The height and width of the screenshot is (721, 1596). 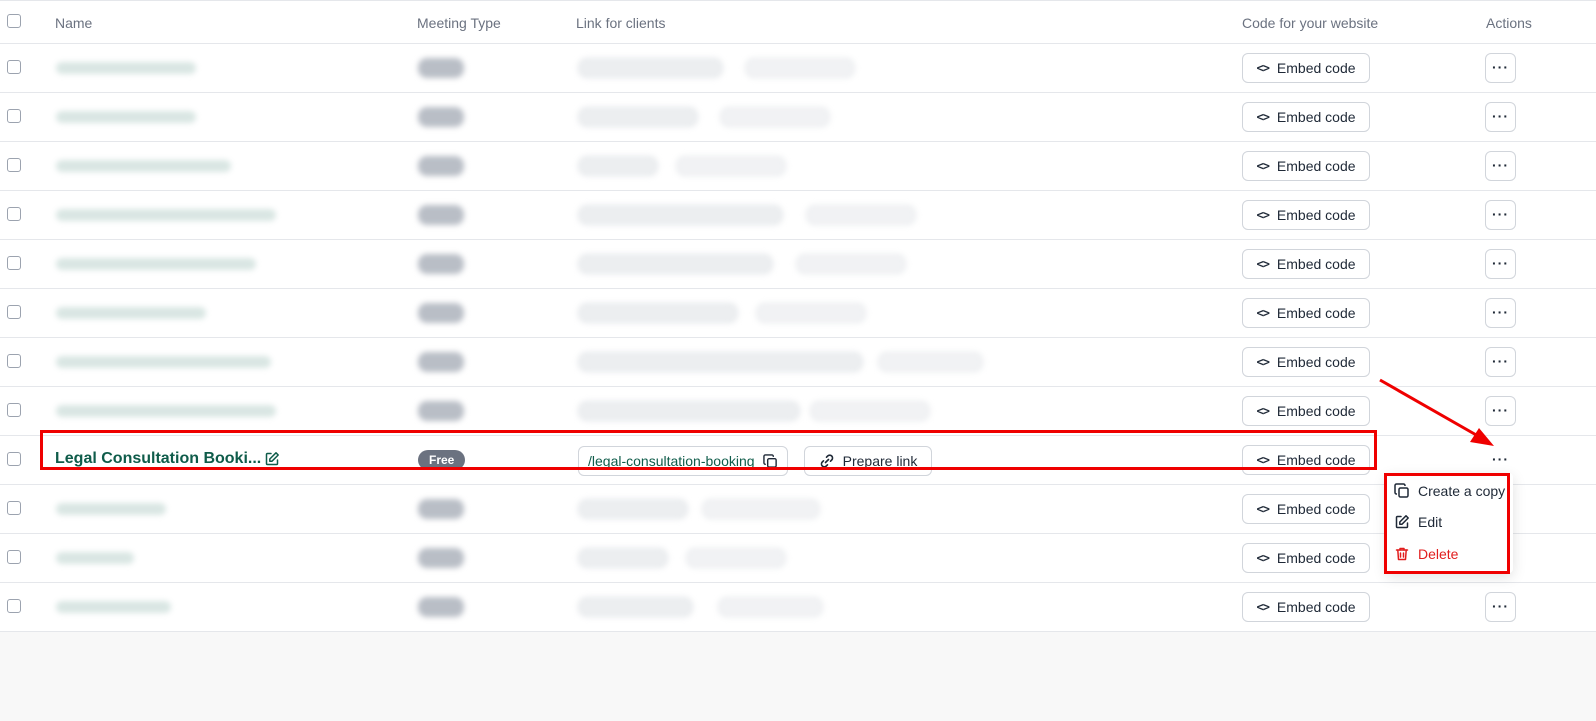 What do you see at coordinates (1500, 460) in the screenshot?
I see `more-actions-button-active: ···` at bounding box center [1500, 460].